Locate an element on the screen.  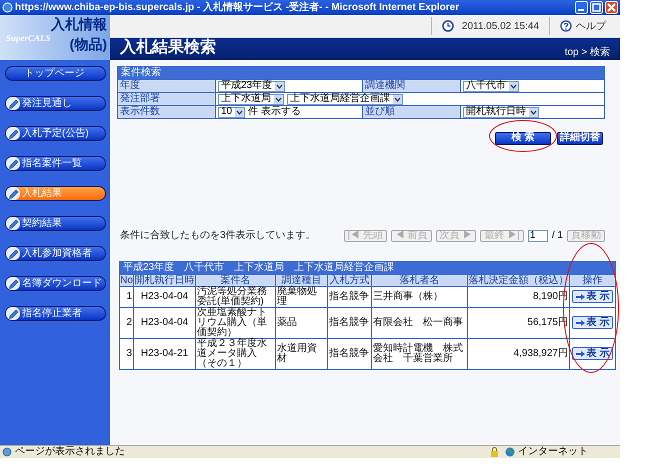
form-title: 案件検索 is located at coordinates (361, 73).